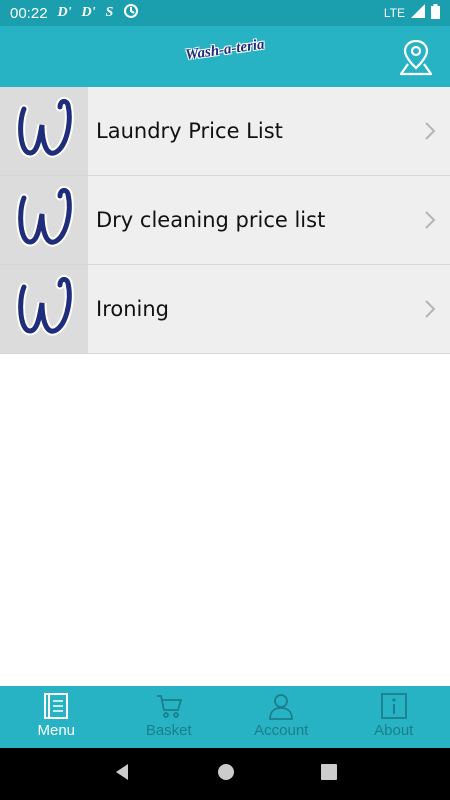 The height and width of the screenshot is (800, 450). Describe the element at coordinates (225, 13) in the screenshot. I see `status-bar: 00:22 D' D' S LTE` at that location.